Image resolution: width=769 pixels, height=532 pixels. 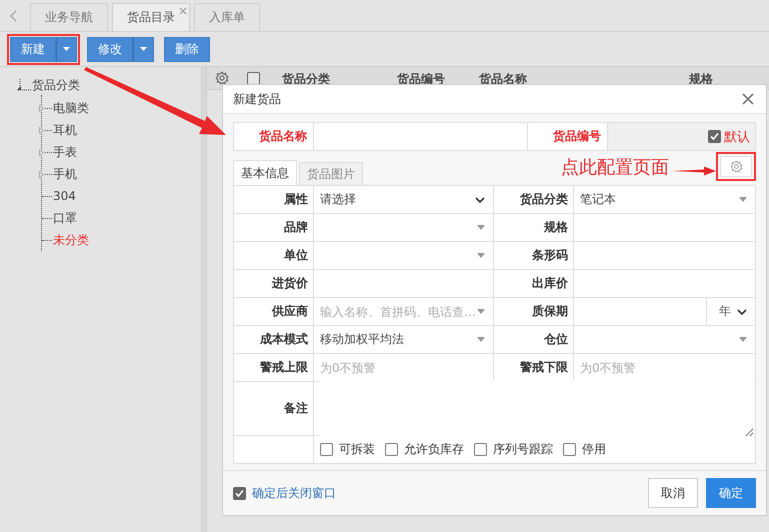 I want to click on field-label: 货品编号, so click(x=567, y=136).